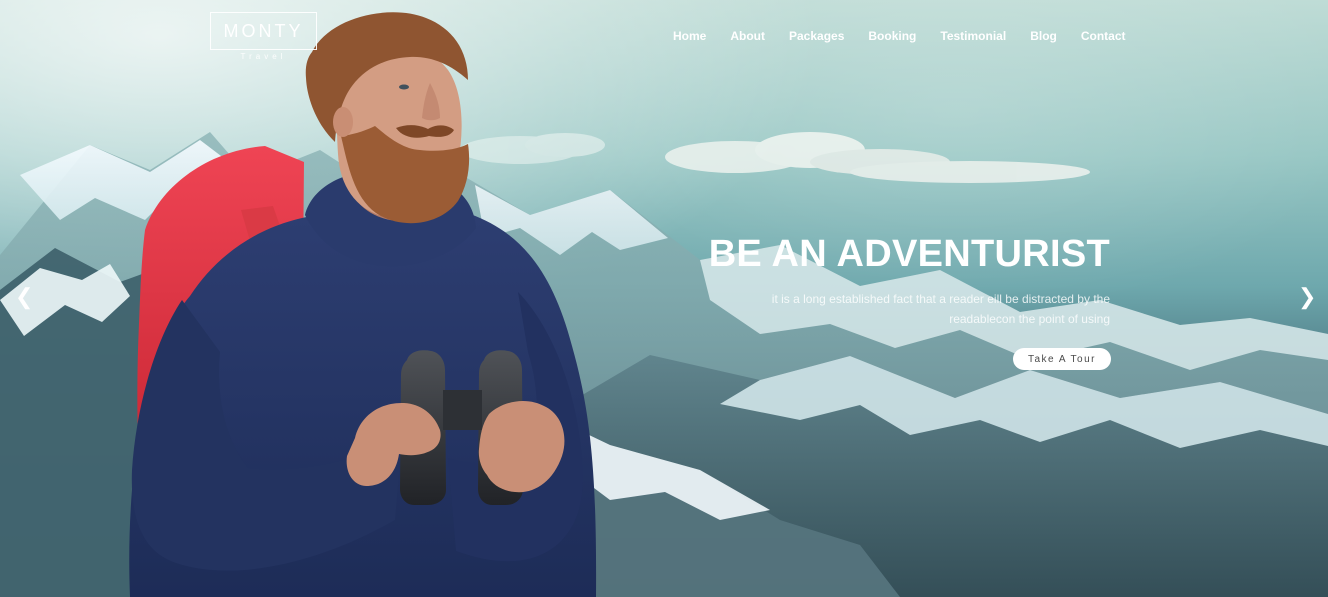 The image size is (1328, 597). I want to click on ear, so click(343, 122).